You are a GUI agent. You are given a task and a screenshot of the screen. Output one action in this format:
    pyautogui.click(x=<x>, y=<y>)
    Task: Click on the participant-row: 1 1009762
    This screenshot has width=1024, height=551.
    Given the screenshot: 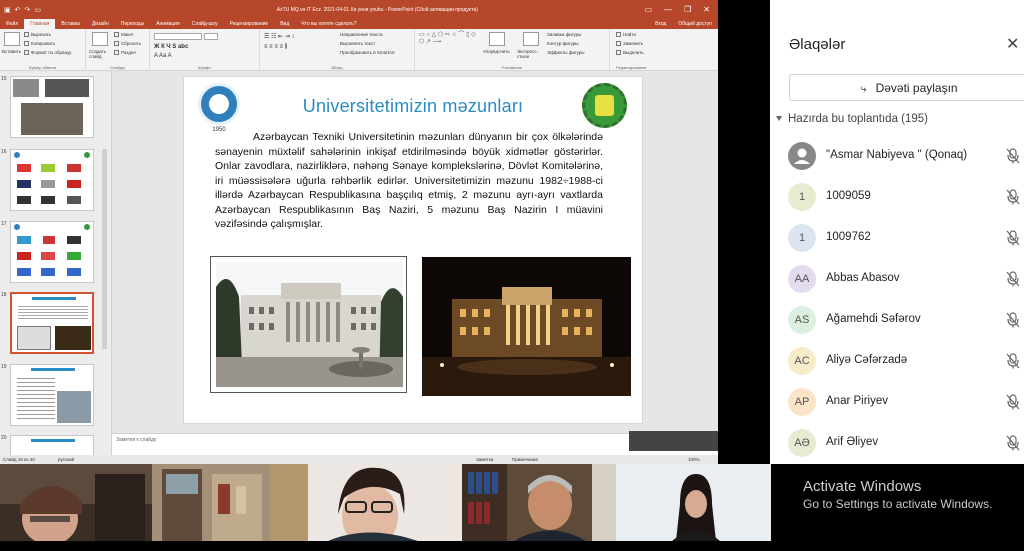 What is the action you would take?
    pyautogui.click(x=897, y=244)
    